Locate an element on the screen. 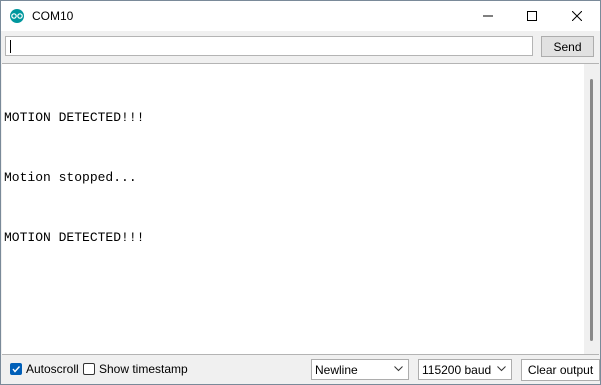 This screenshot has width=601, height=385. line-ending-value: Newline is located at coordinates (336, 370).